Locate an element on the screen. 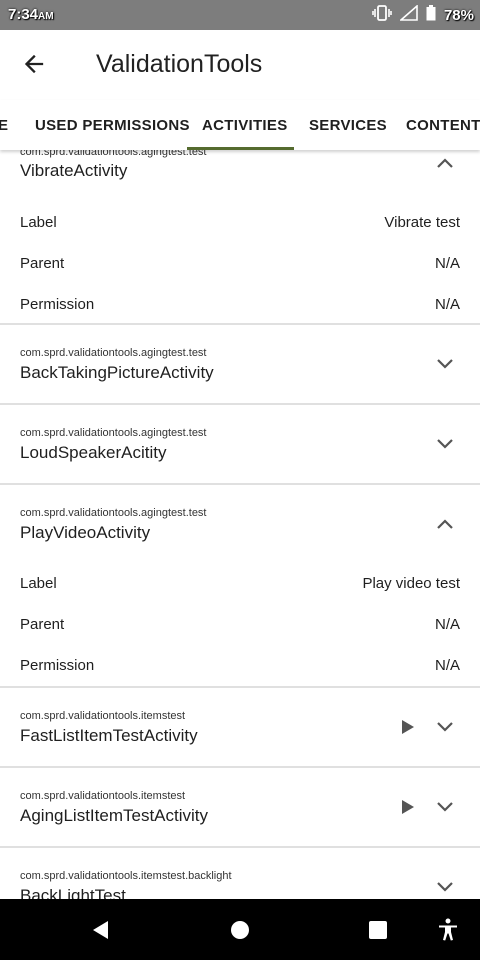 Image resolution: width=480 pixels, height=960 pixels. nav-accessibility-button is located at coordinates (448, 930).